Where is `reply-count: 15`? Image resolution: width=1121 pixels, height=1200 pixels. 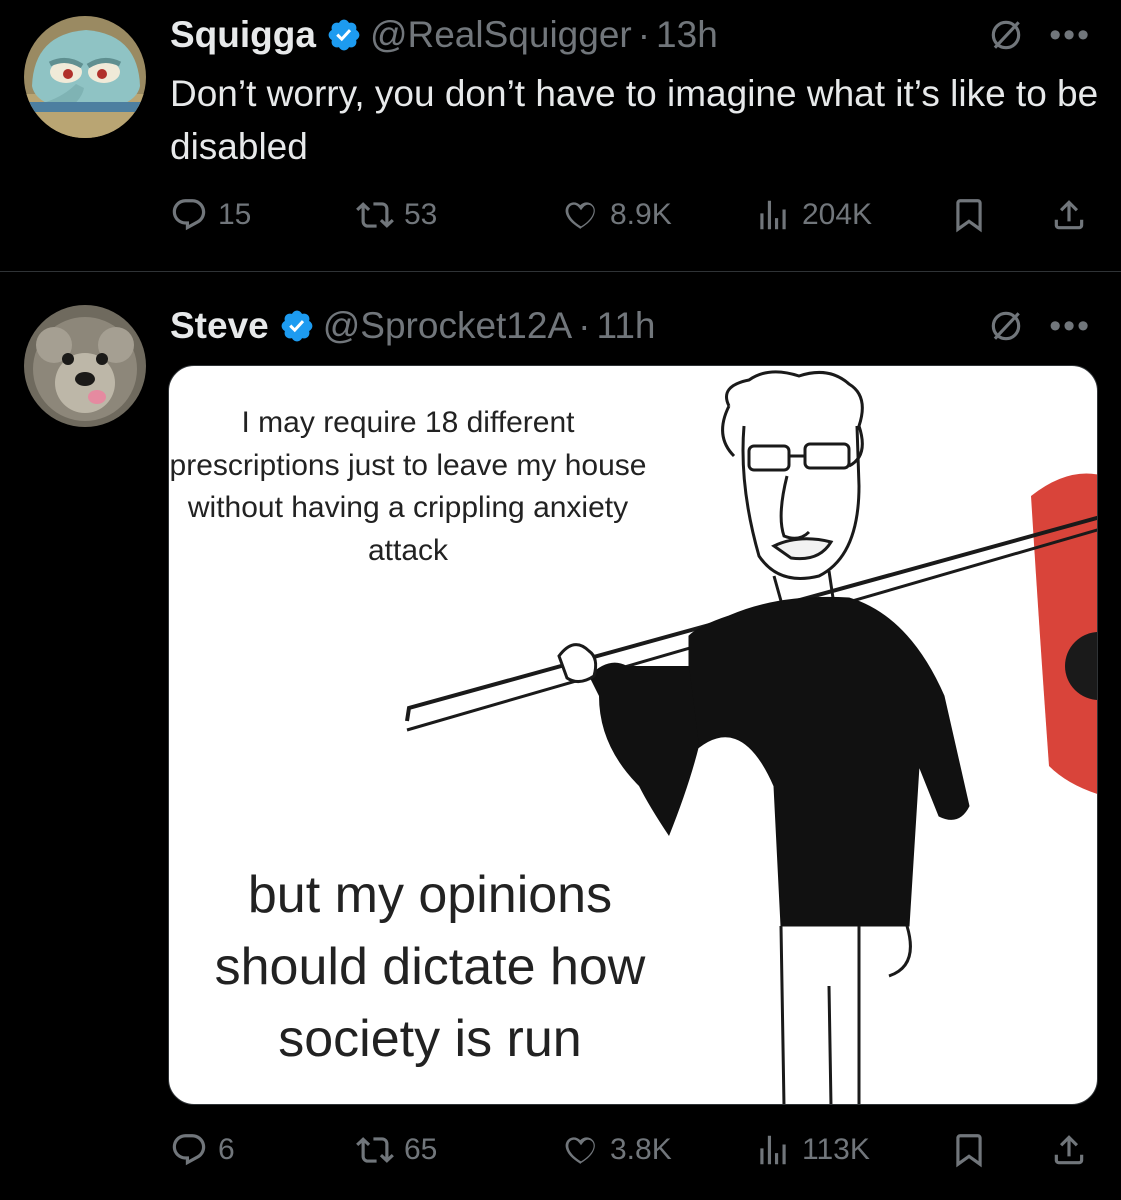
reply-count: 15 is located at coordinates (235, 214).